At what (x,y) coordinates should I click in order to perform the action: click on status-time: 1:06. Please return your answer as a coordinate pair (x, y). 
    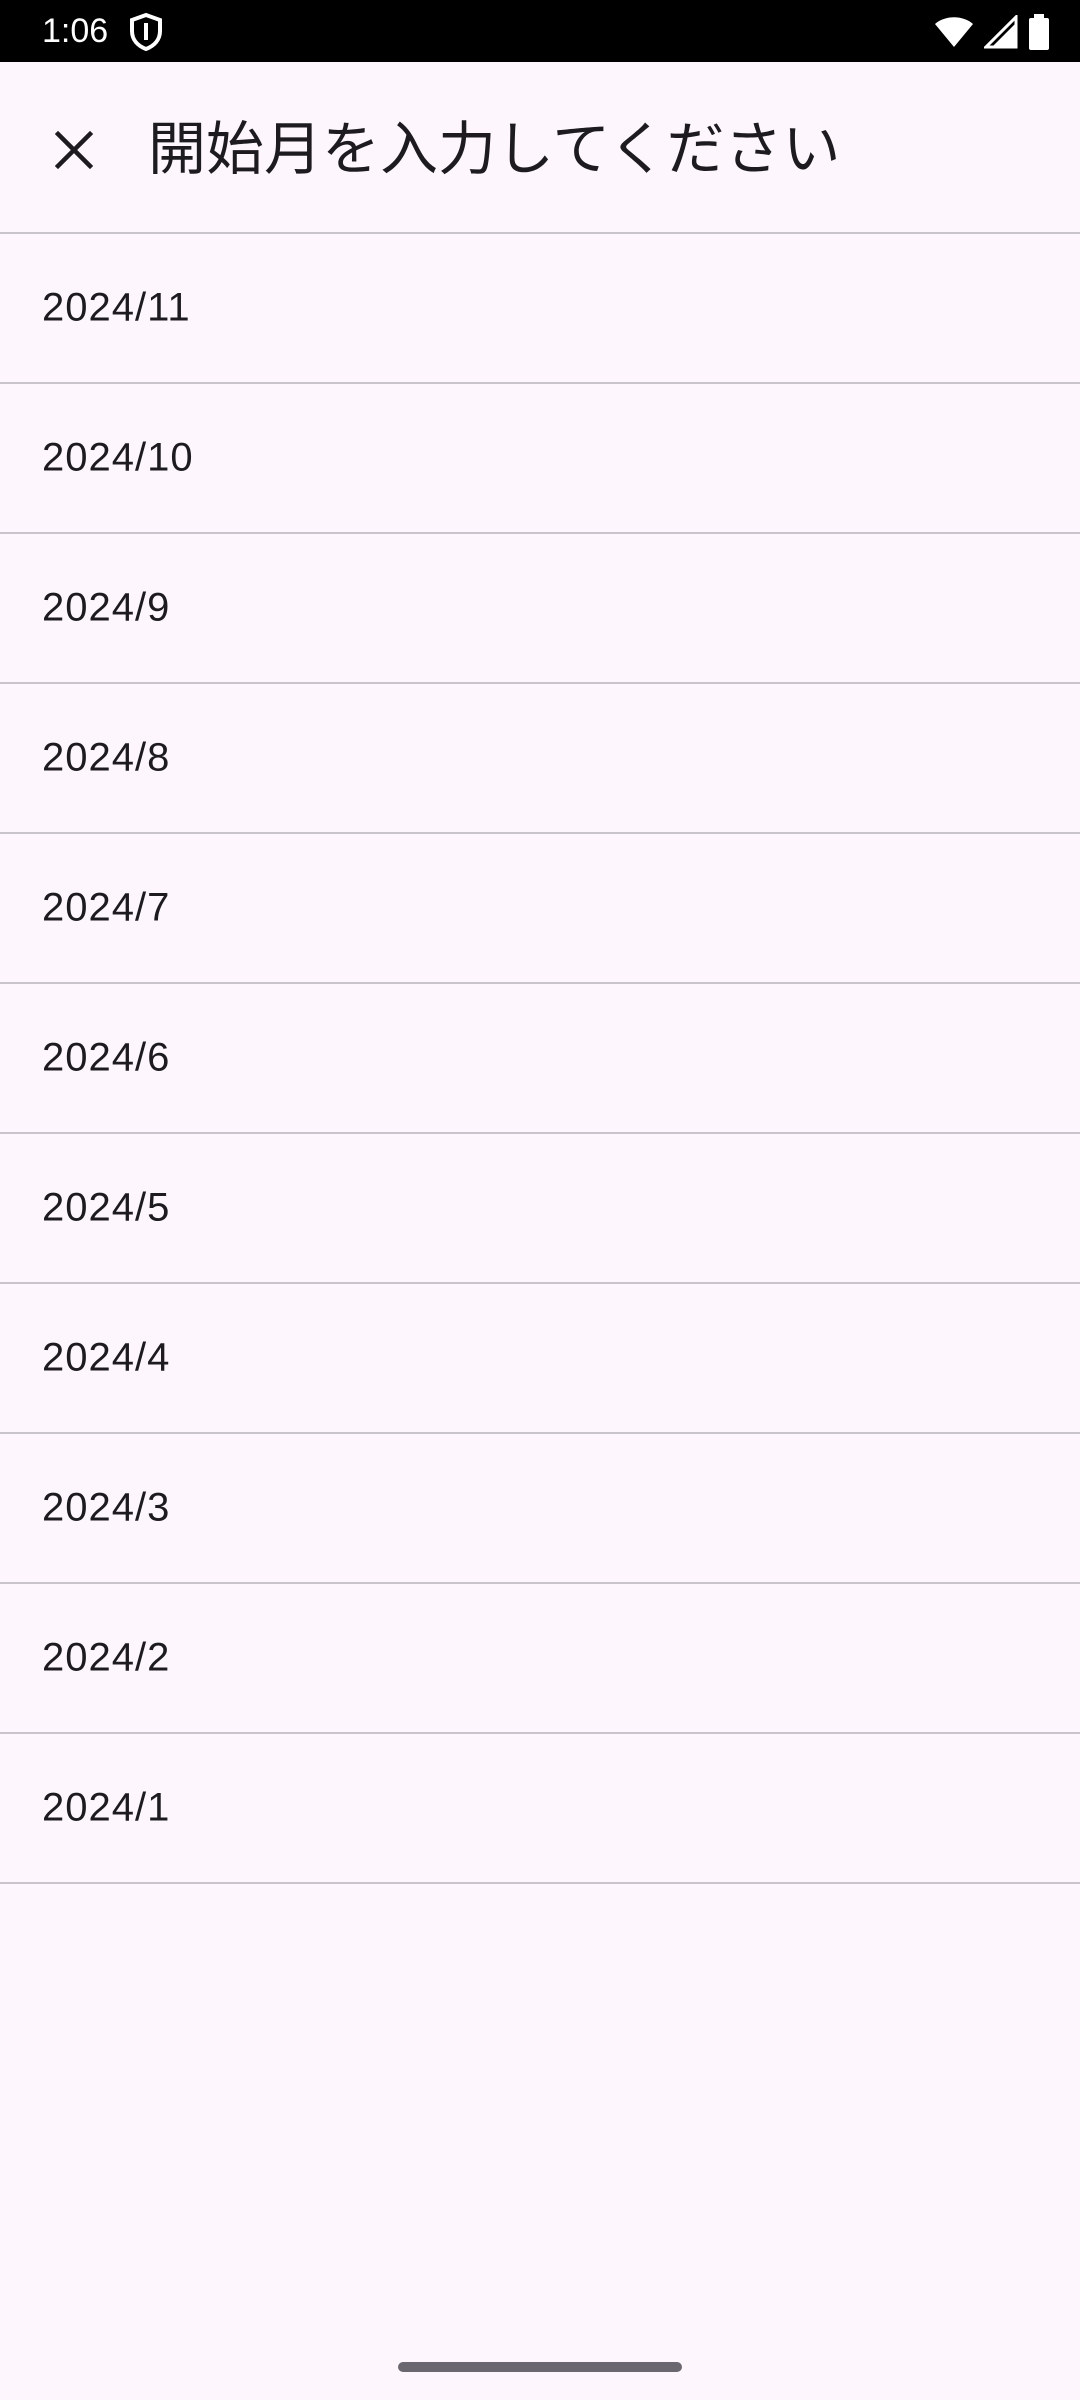
    Looking at the image, I should click on (75, 31).